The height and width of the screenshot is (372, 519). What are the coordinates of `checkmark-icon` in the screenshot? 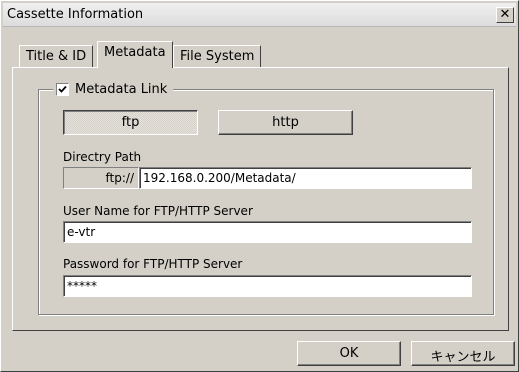 It's located at (62, 89).